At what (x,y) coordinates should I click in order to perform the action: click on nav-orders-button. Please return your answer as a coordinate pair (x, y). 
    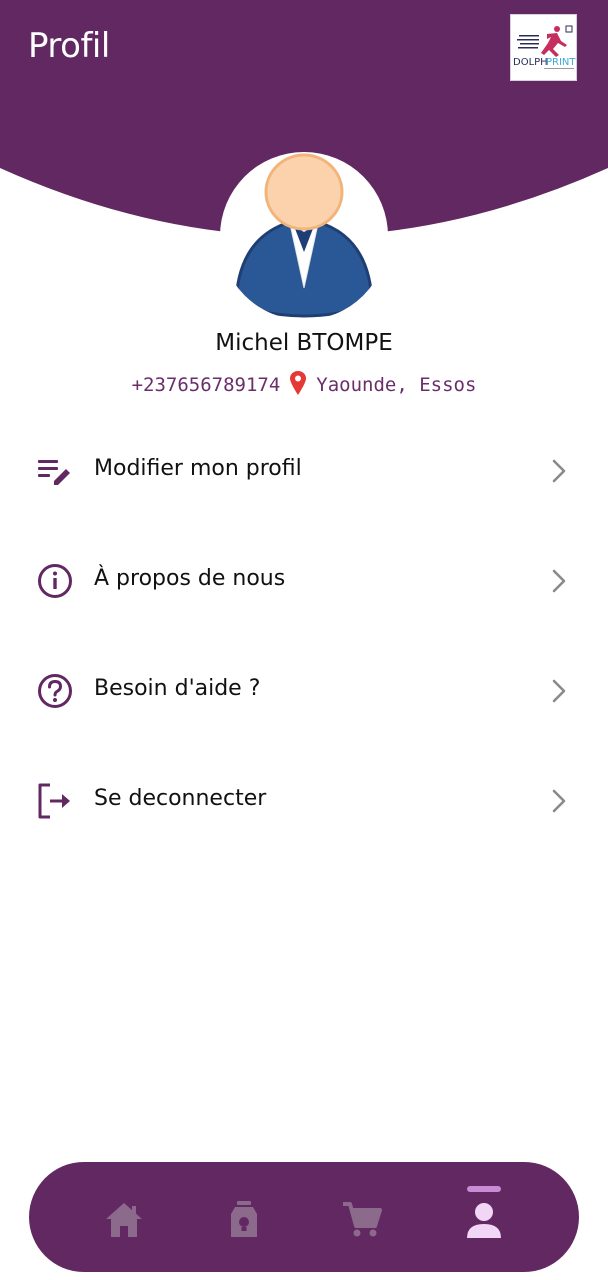
    Looking at the image, I should click on (244, 1217).